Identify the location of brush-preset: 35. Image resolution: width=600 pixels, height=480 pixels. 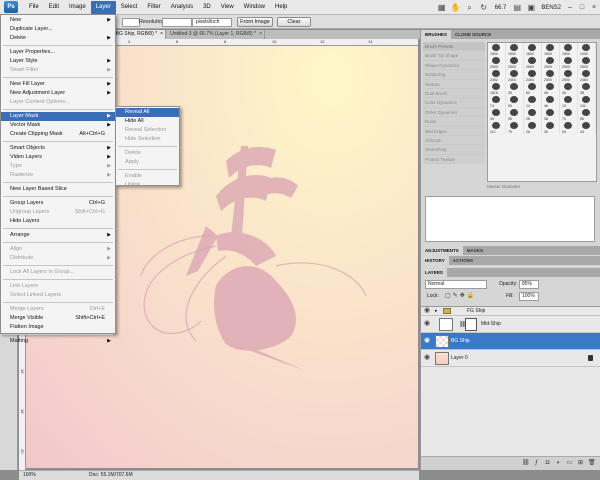
(515, 88).